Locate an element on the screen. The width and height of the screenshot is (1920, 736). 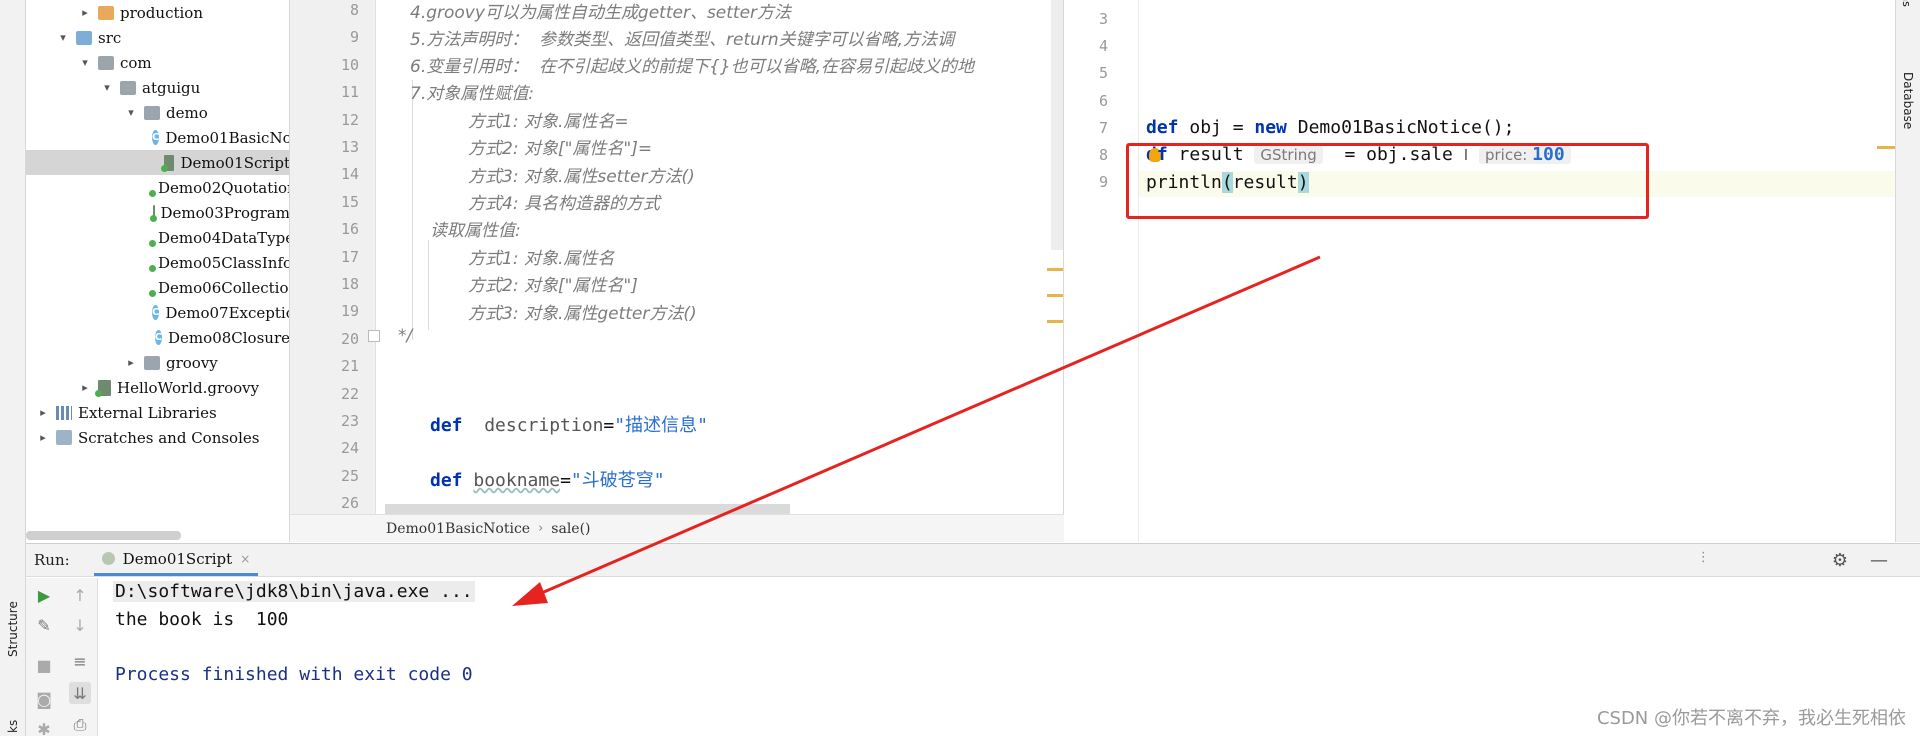
editor1-vertical-scrollbar is located at coordinates (1057, 125).